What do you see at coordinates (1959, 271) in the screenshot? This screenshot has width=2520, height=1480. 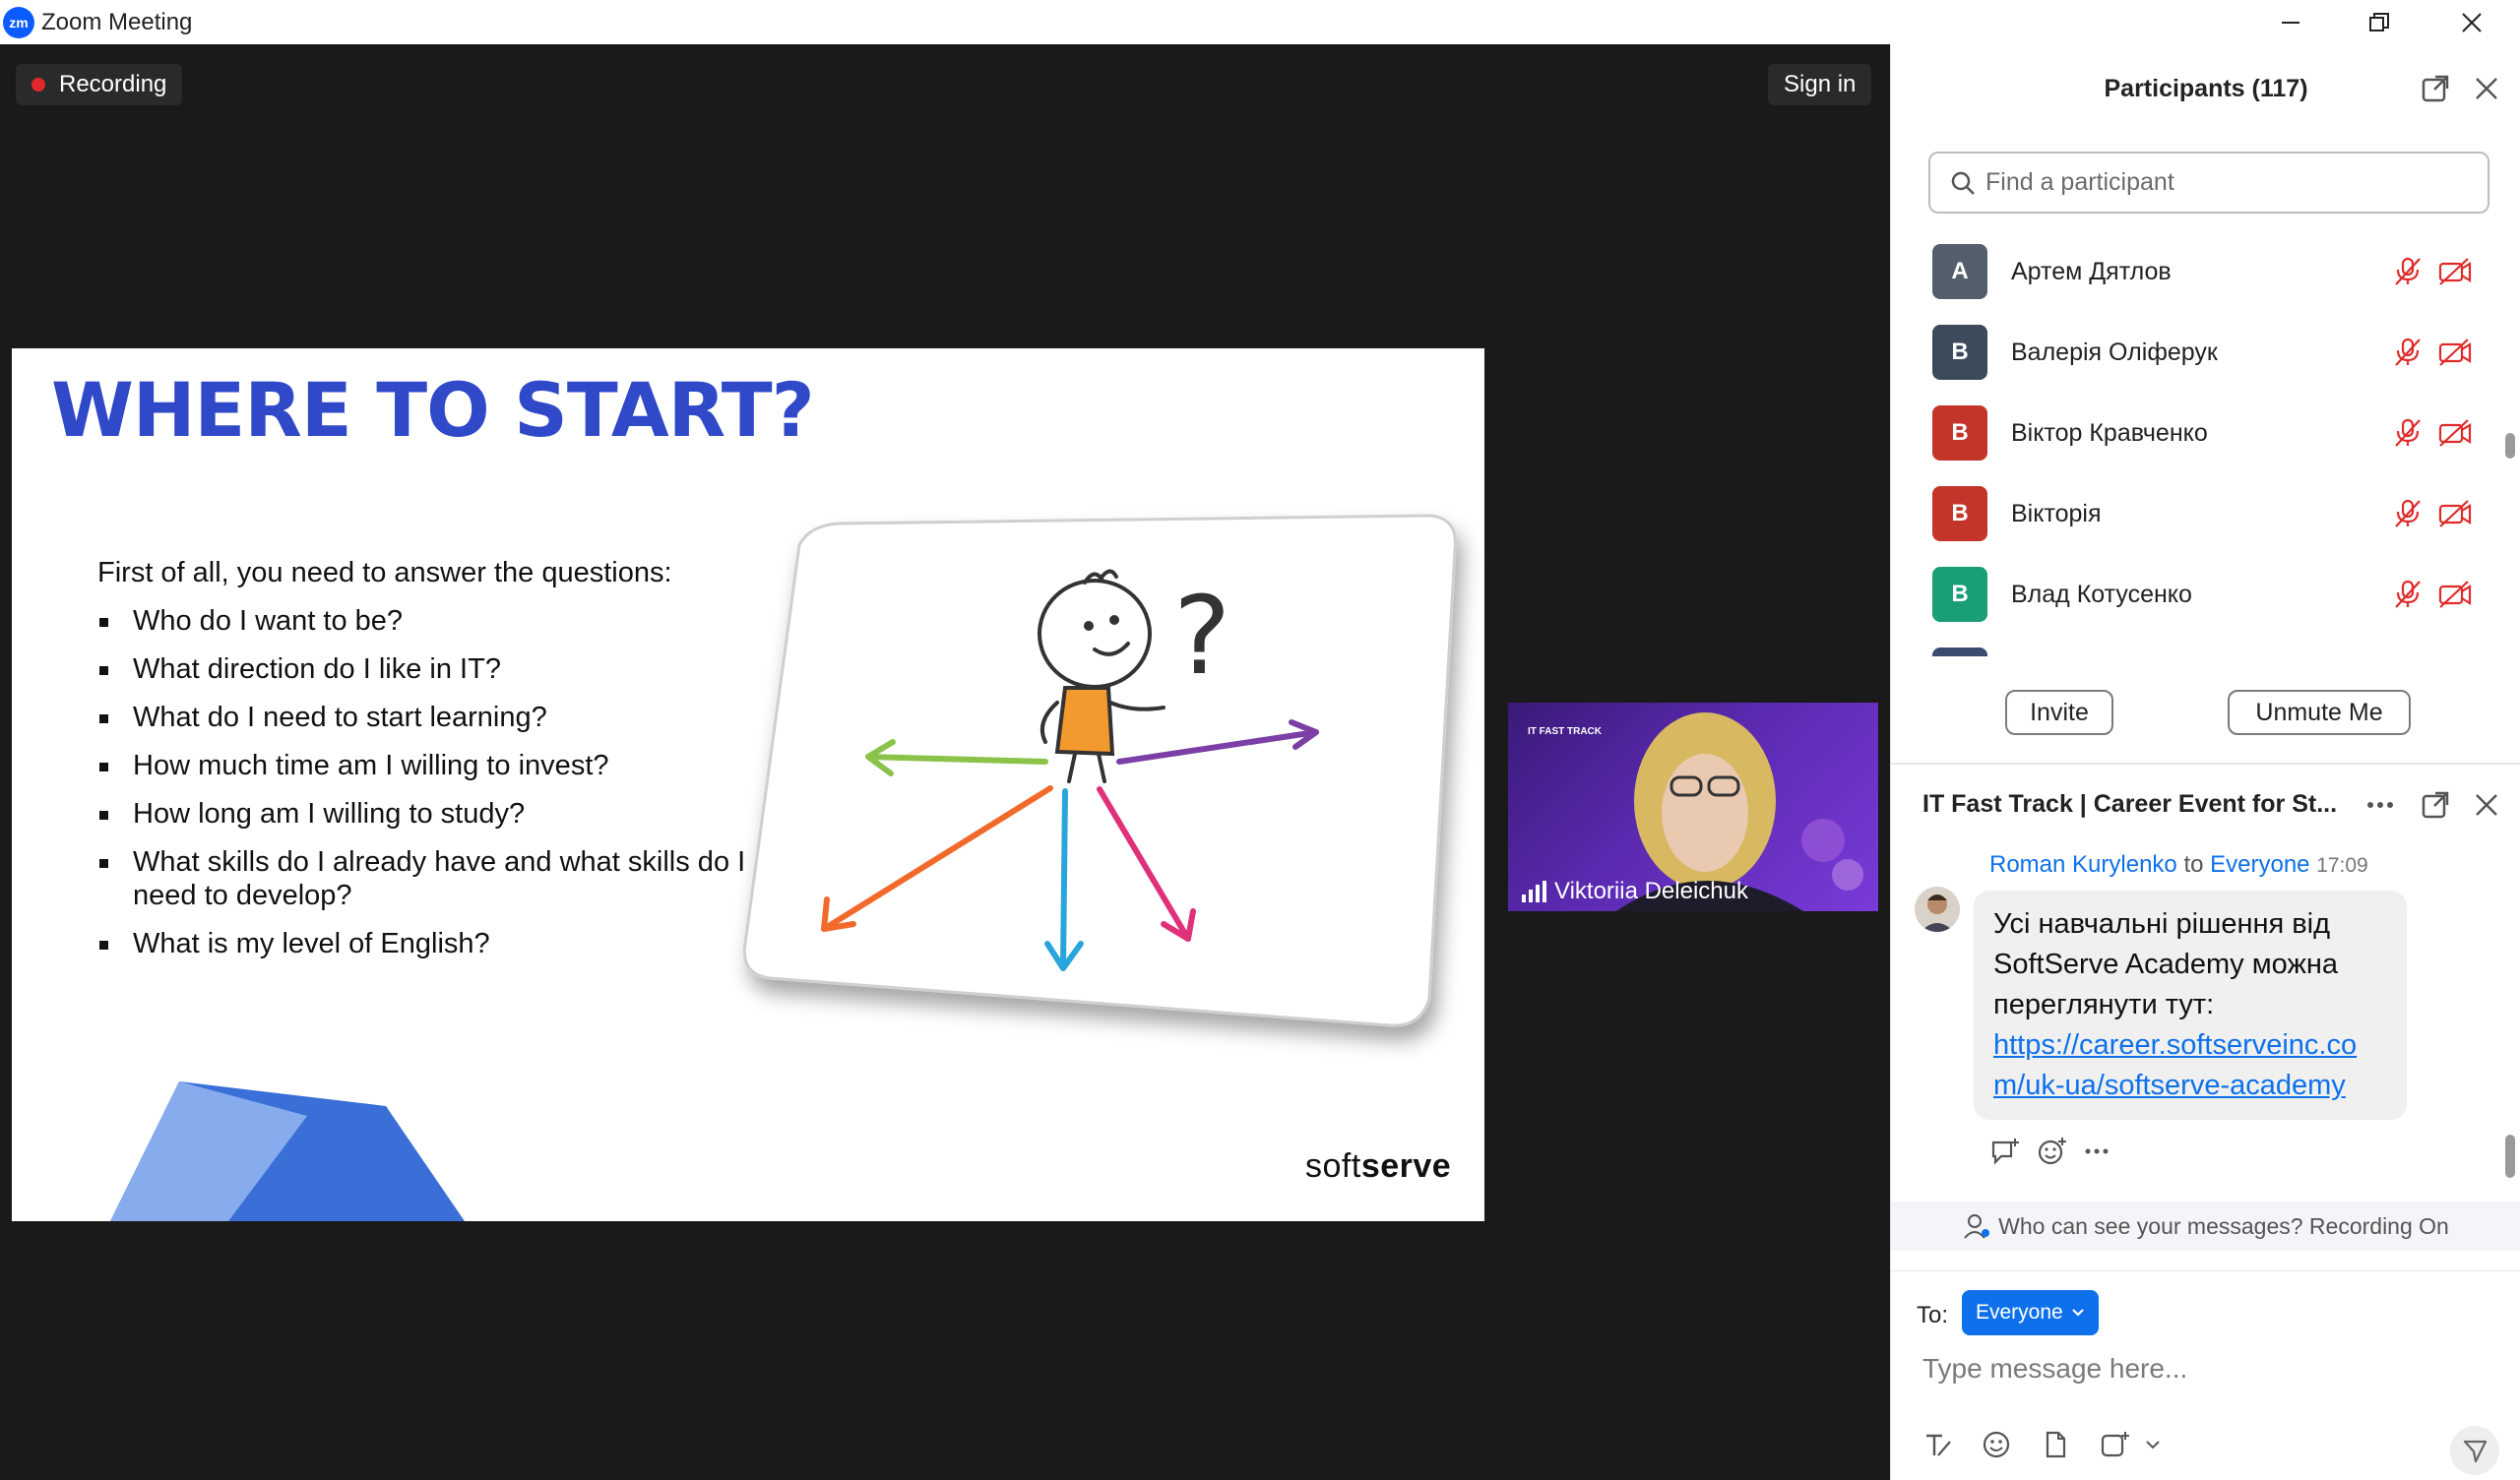 I see `avatar: A` at bounding box center [1959, 271].